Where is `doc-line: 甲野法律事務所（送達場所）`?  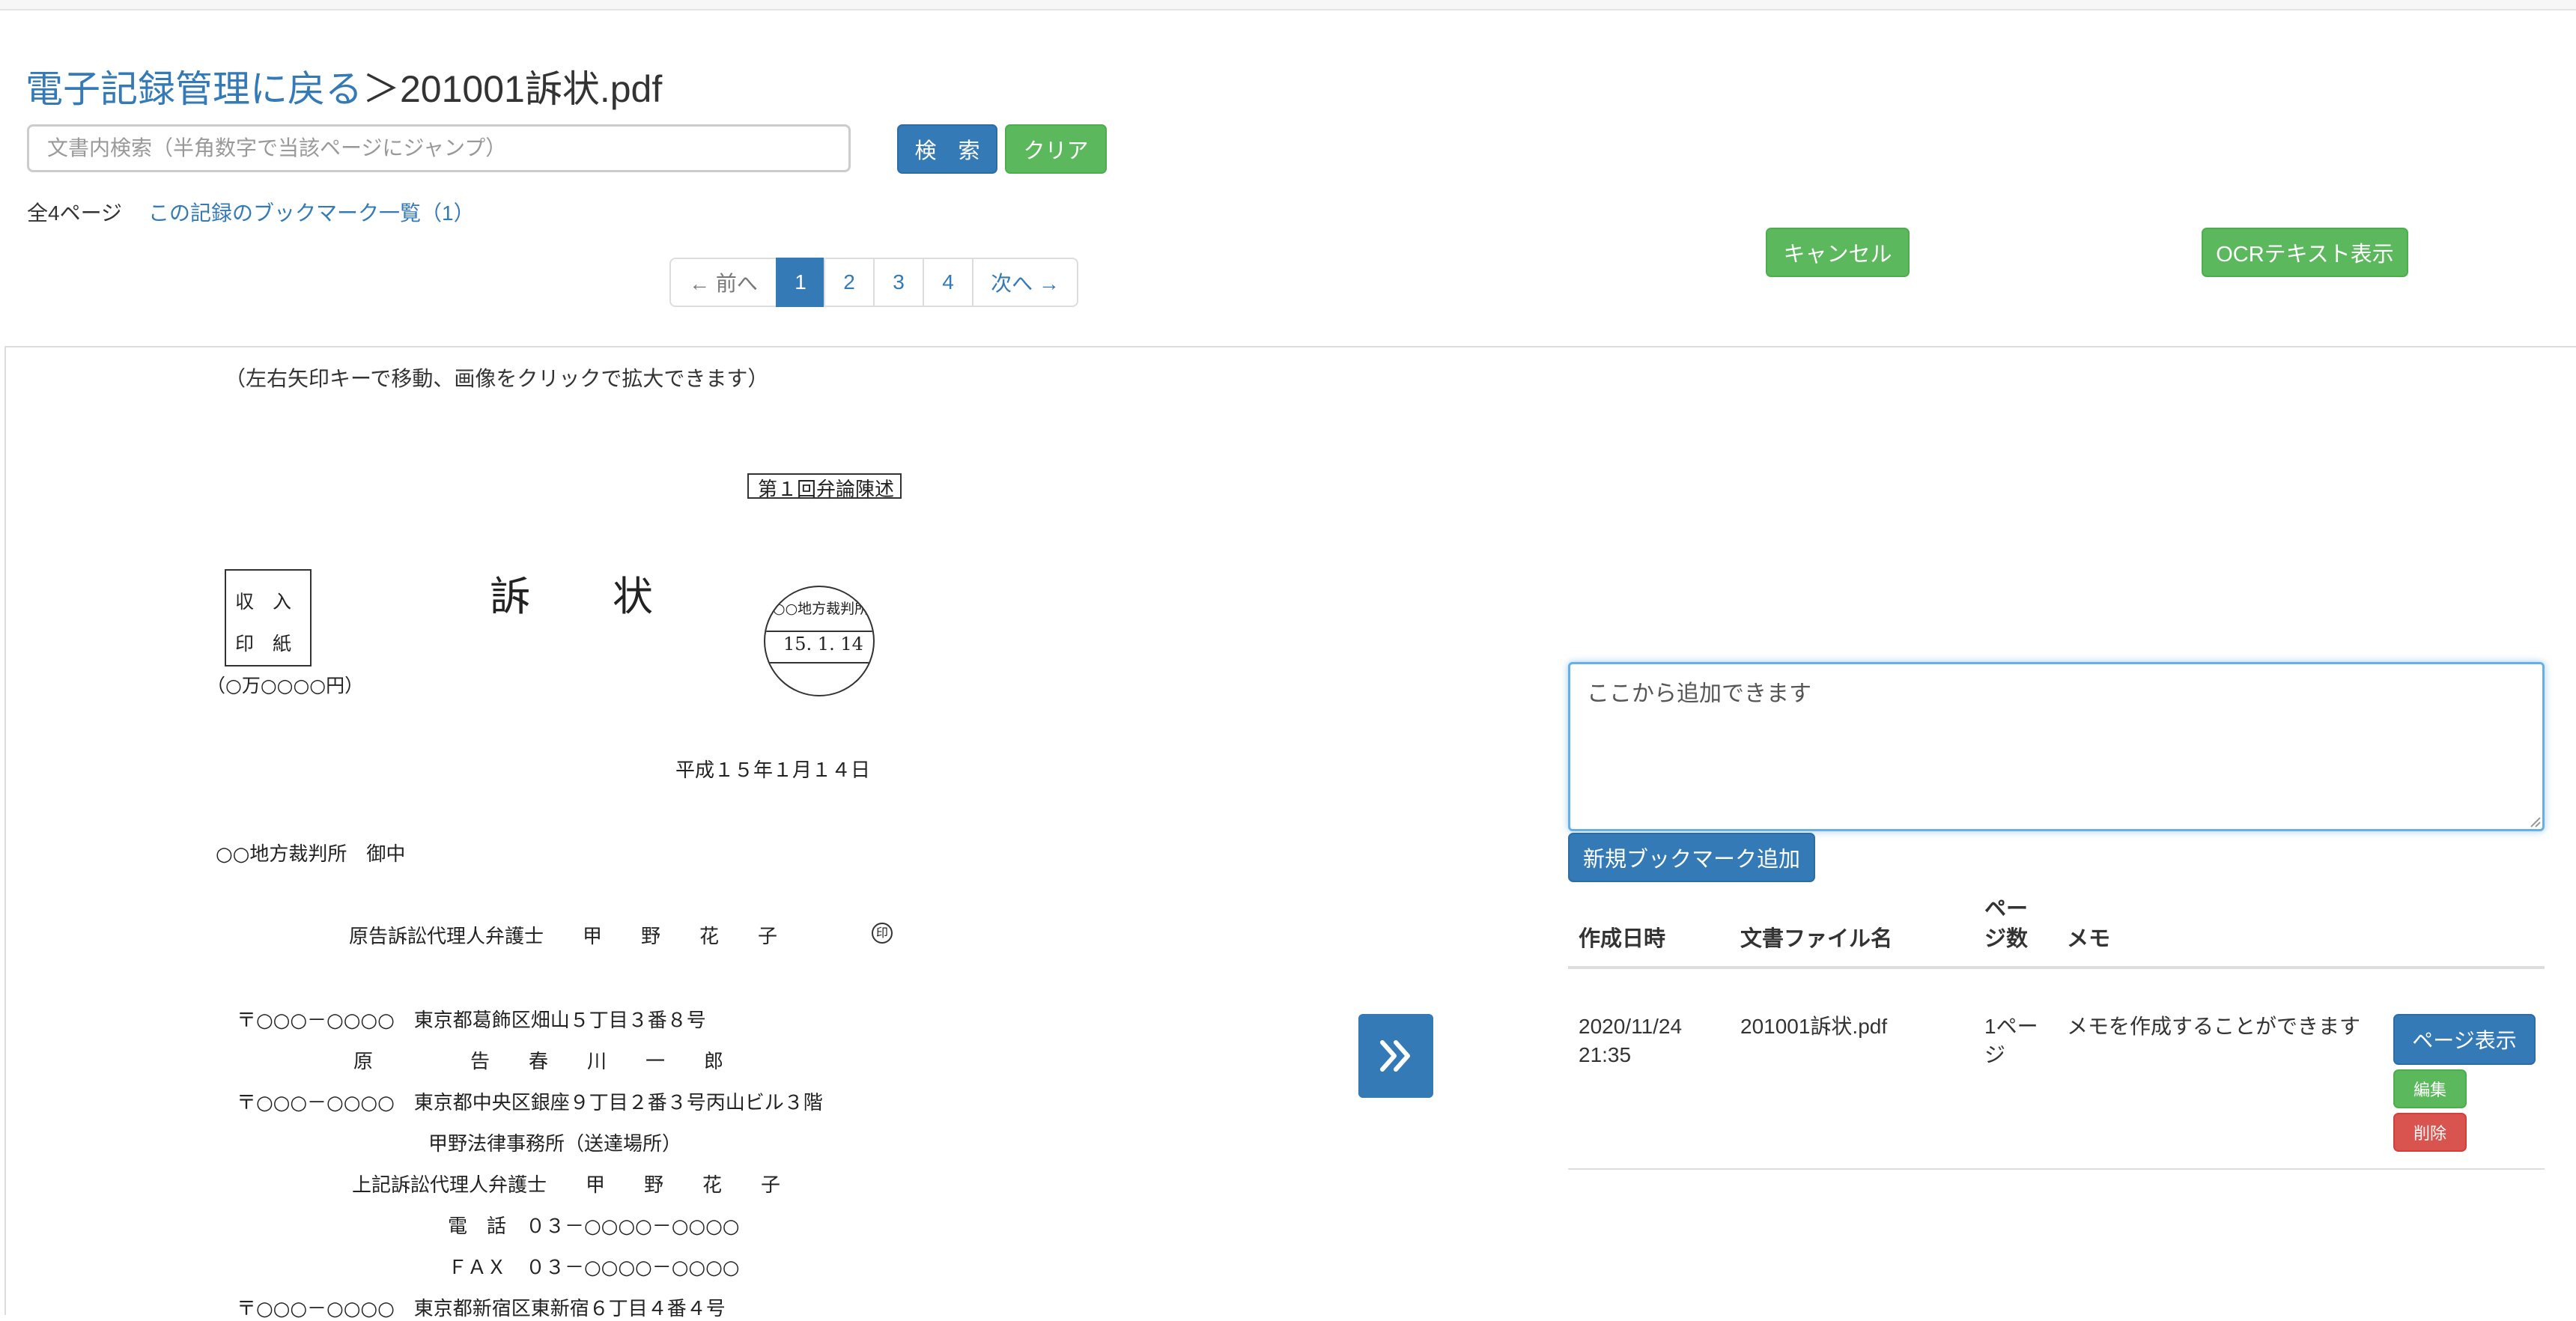 doc-line: 甲野法律事務所（送達場所） is located at coordinates (555, 1144).